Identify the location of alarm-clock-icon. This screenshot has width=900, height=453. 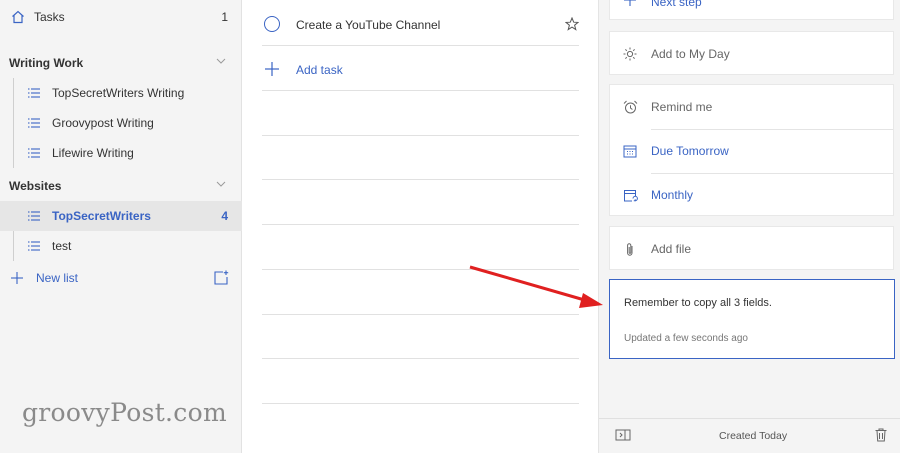
(630, 107).